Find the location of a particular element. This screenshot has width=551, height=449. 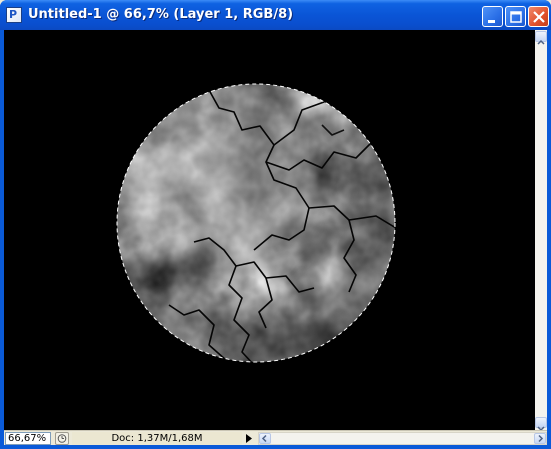

document-size-info: Doc: 1,37M/1,68M is located at coordinates (157, 438).